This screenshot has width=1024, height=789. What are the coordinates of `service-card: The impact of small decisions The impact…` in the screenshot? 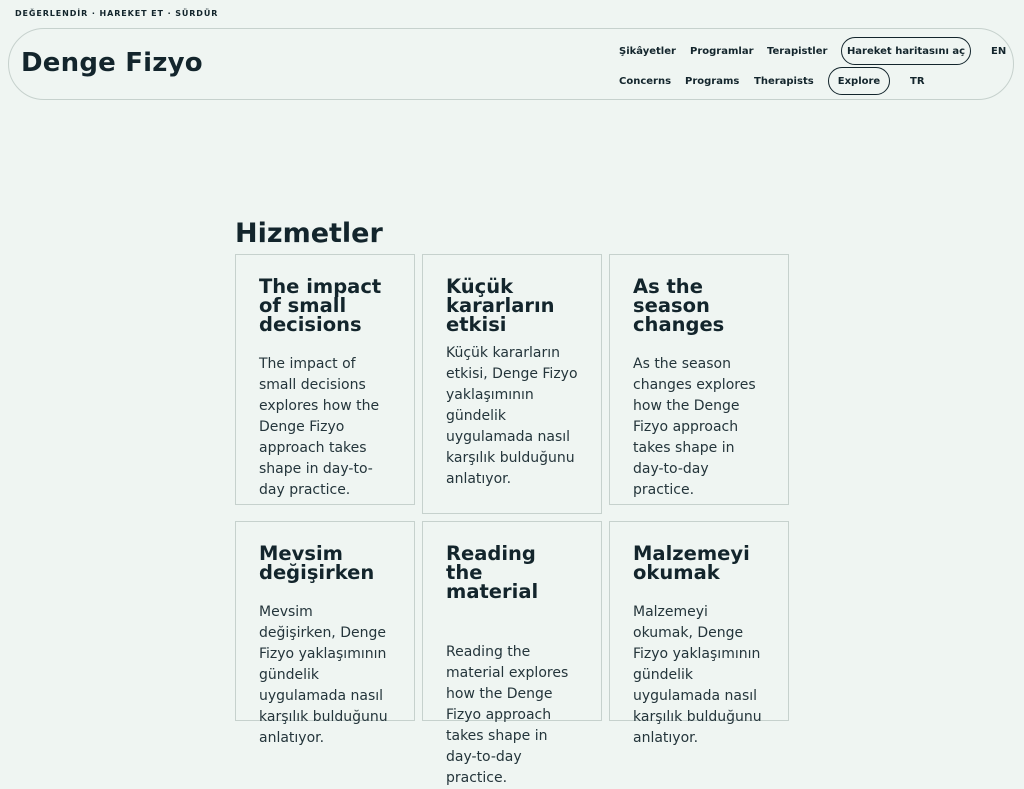 It's located at (325, 379).